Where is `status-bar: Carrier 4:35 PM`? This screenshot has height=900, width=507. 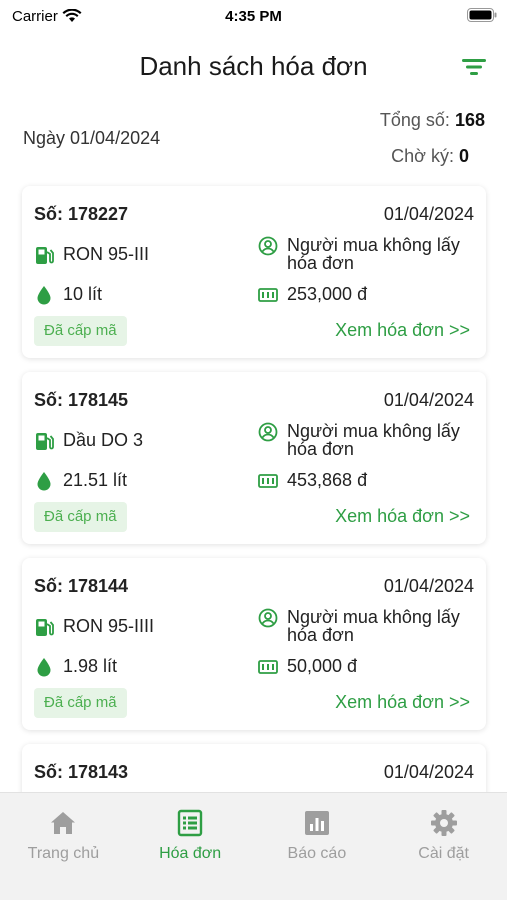
status-bar: Carrier 4:35 PM is located at coordinates (253, 16).